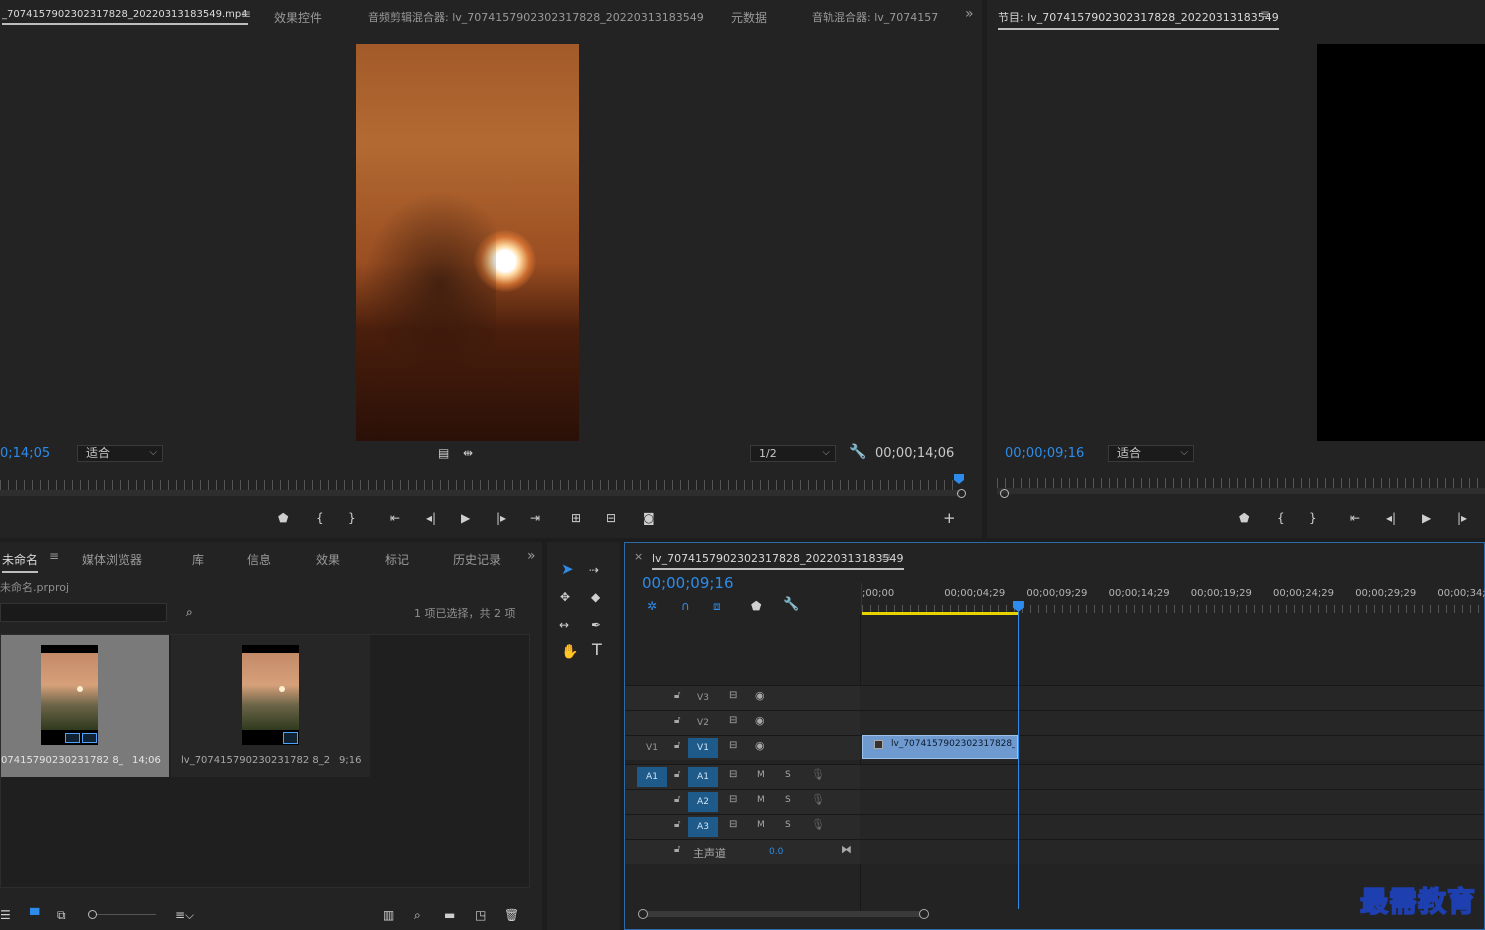  I want to click on step-back-icon: ◂|, so click(431, 518).